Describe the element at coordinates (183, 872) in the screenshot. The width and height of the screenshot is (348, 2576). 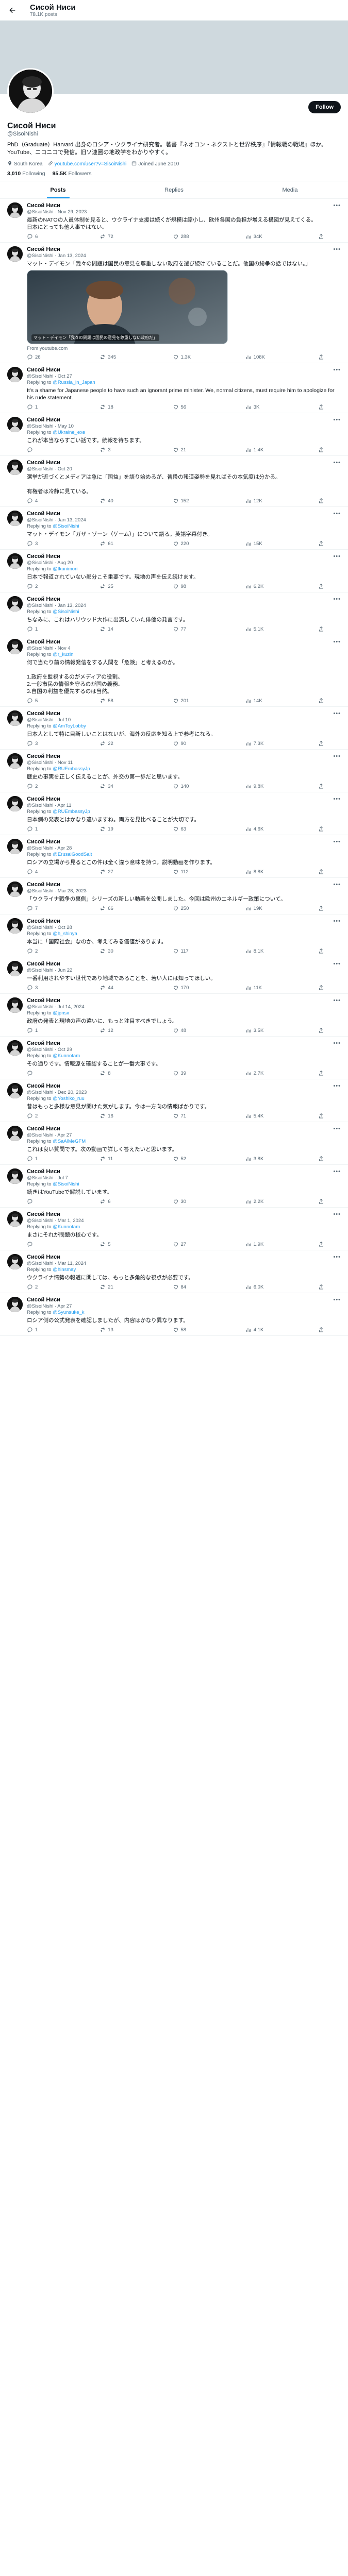
I see `like-button: 112` at that location.